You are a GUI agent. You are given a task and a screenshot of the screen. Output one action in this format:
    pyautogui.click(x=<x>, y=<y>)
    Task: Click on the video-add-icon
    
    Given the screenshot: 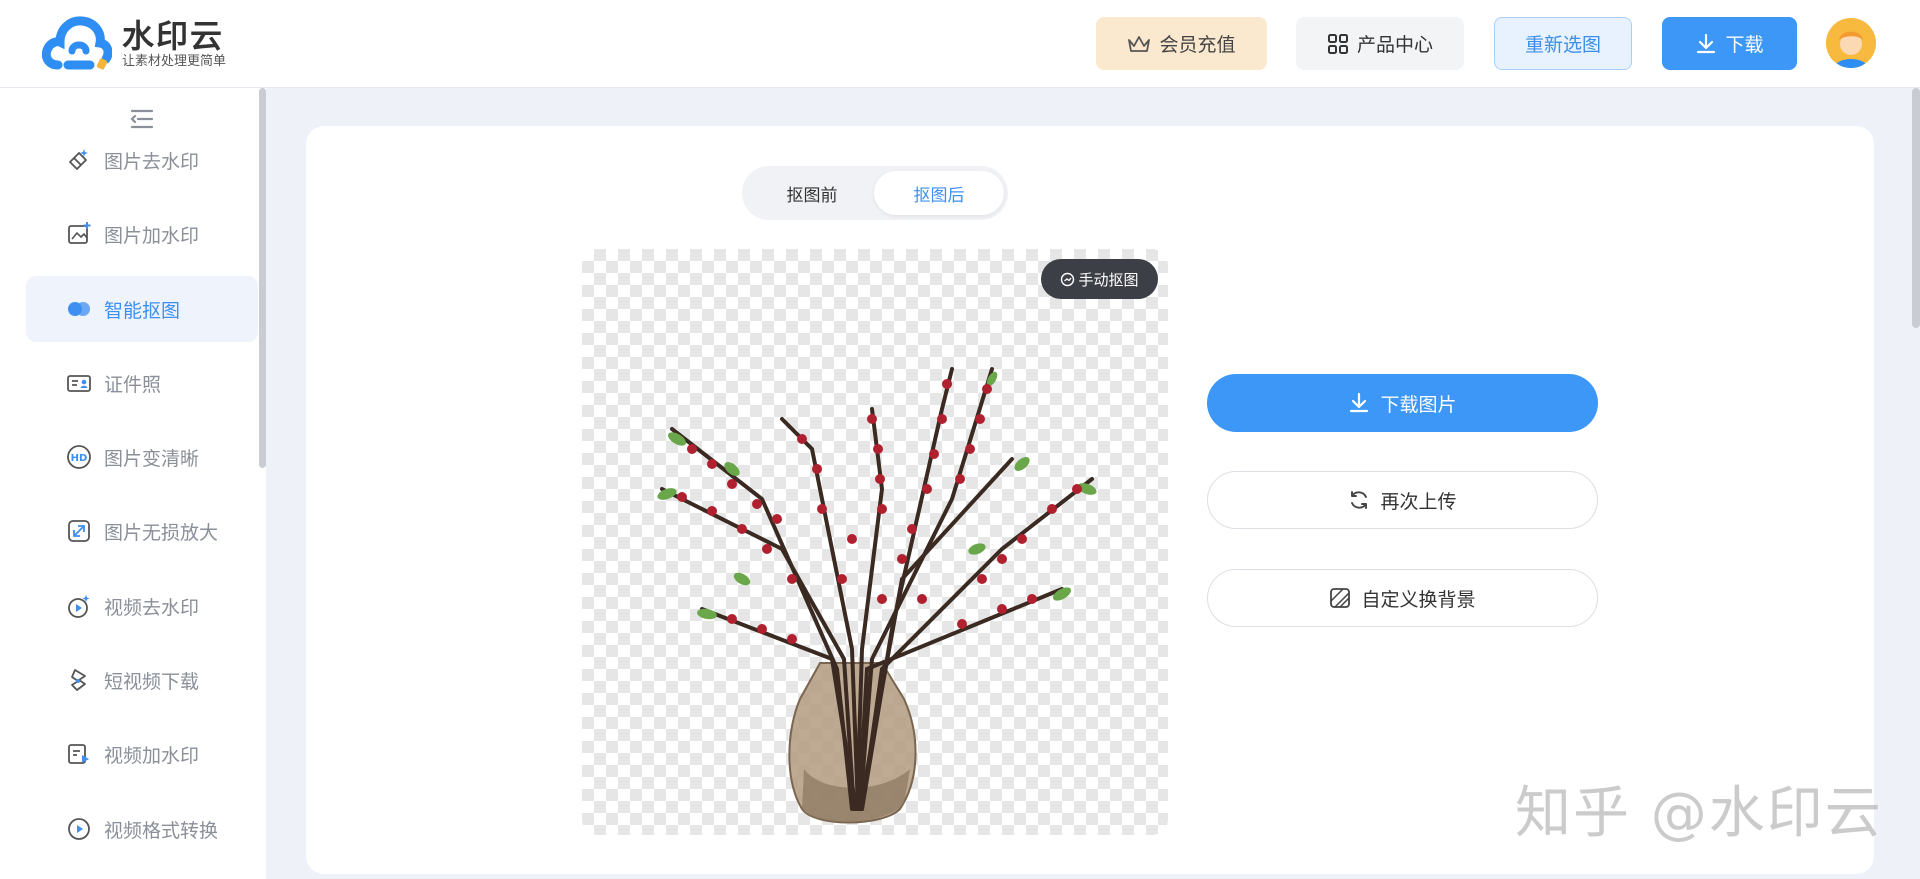 What is the action you would take?
    pyautogui.click(x=79, y=754)
    